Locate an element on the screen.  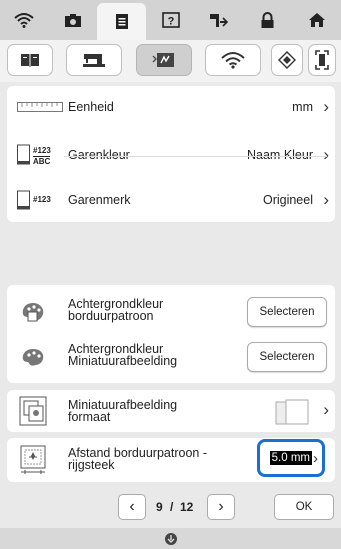
thumbnail-size-text: Miniatuurafbeelding formaat is located at coordinates (122, 411).